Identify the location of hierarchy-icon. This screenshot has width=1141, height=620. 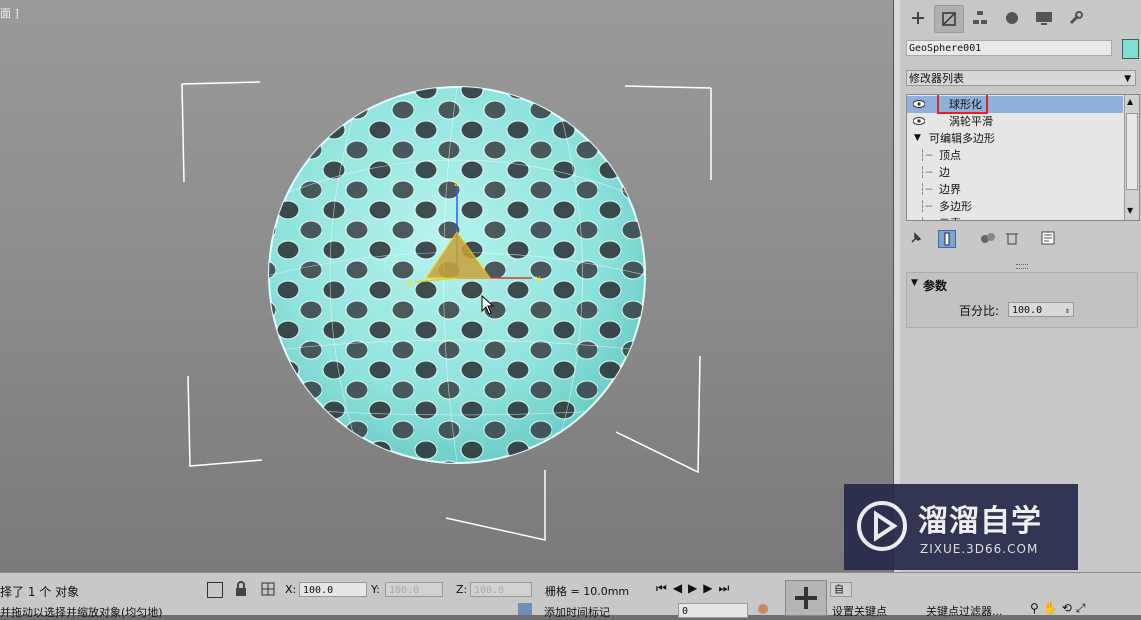
(980, 17).